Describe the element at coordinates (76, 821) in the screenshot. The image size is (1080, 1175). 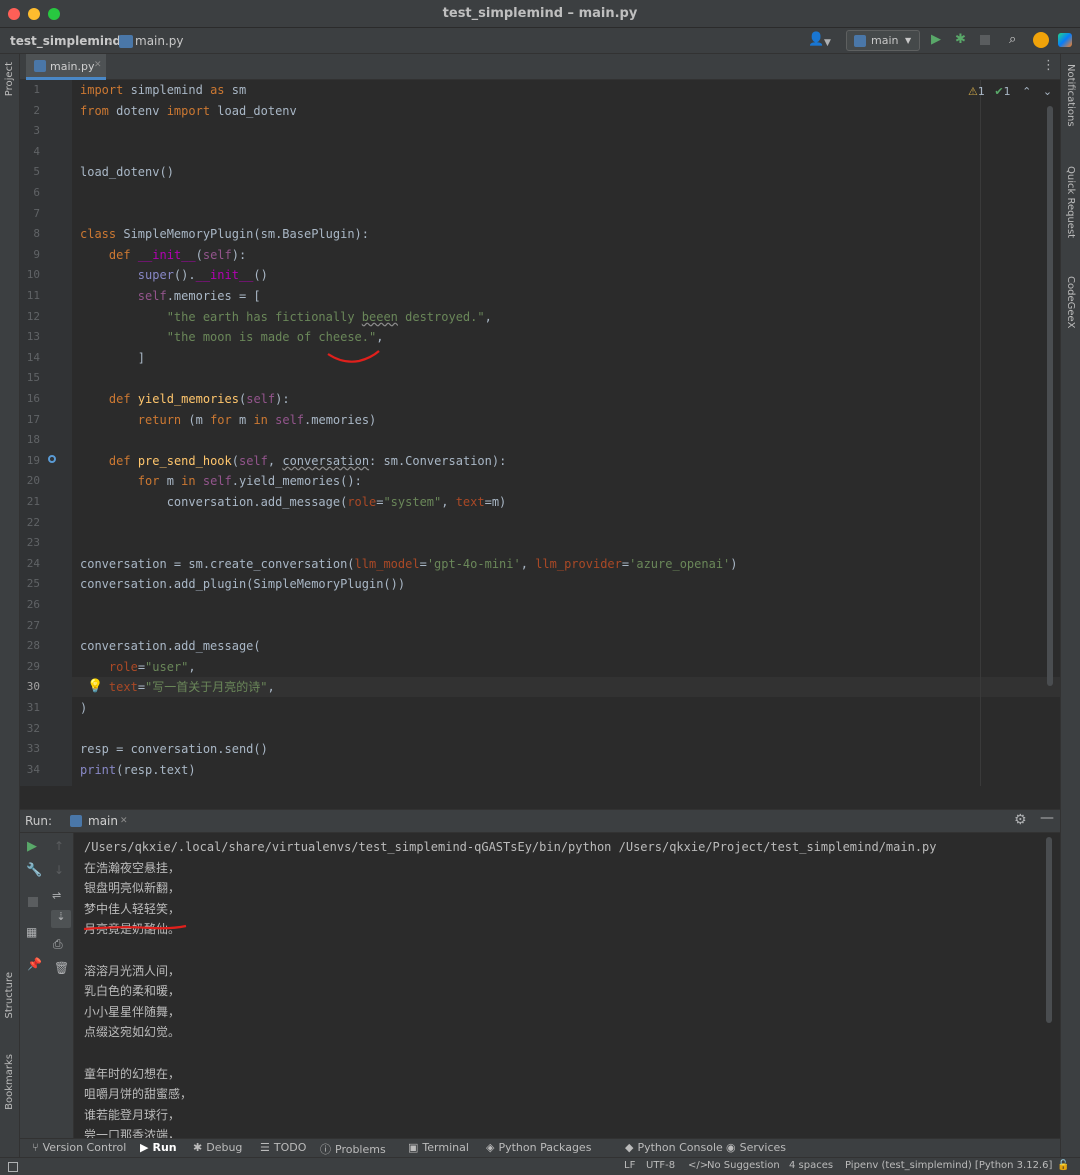
I see `python-icon` at that location.